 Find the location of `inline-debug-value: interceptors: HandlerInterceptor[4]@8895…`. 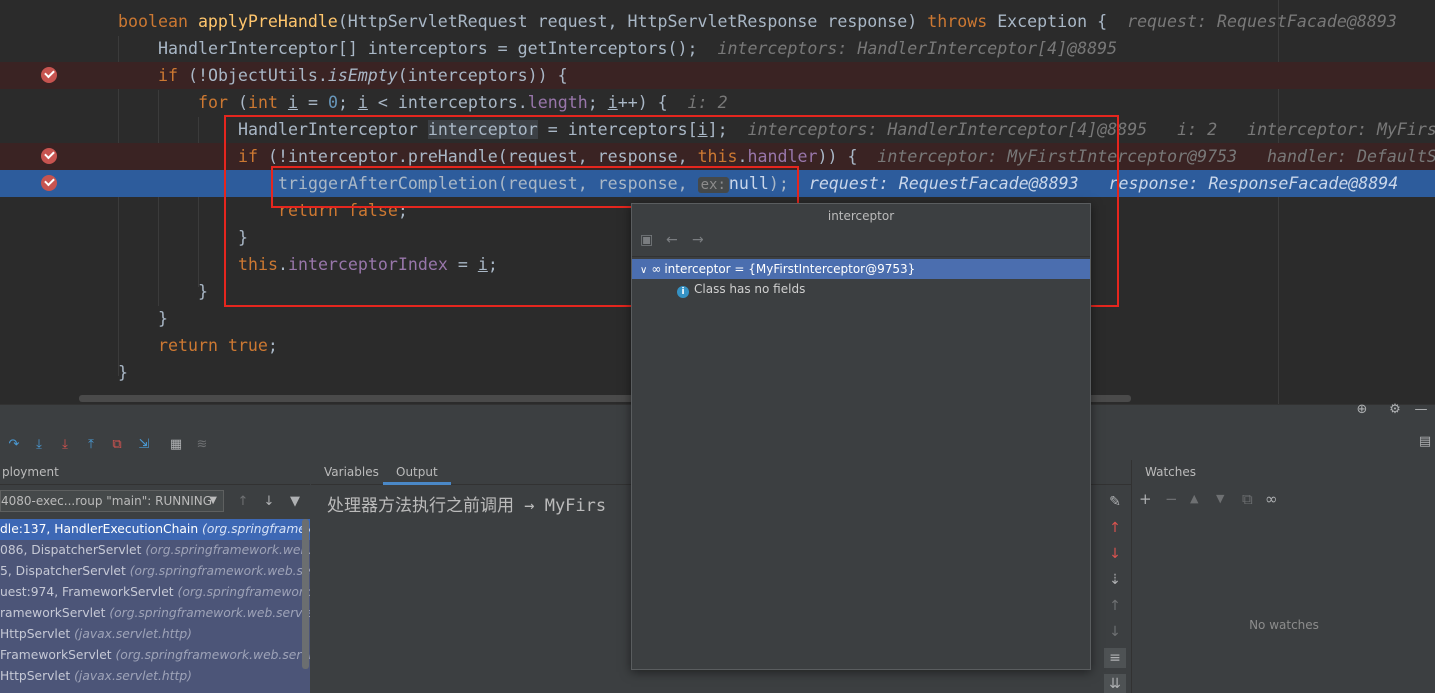

inline-debug-value: interceptors: HandlerInterceptor[4]@8895… is located at coordinates (1091, 129).